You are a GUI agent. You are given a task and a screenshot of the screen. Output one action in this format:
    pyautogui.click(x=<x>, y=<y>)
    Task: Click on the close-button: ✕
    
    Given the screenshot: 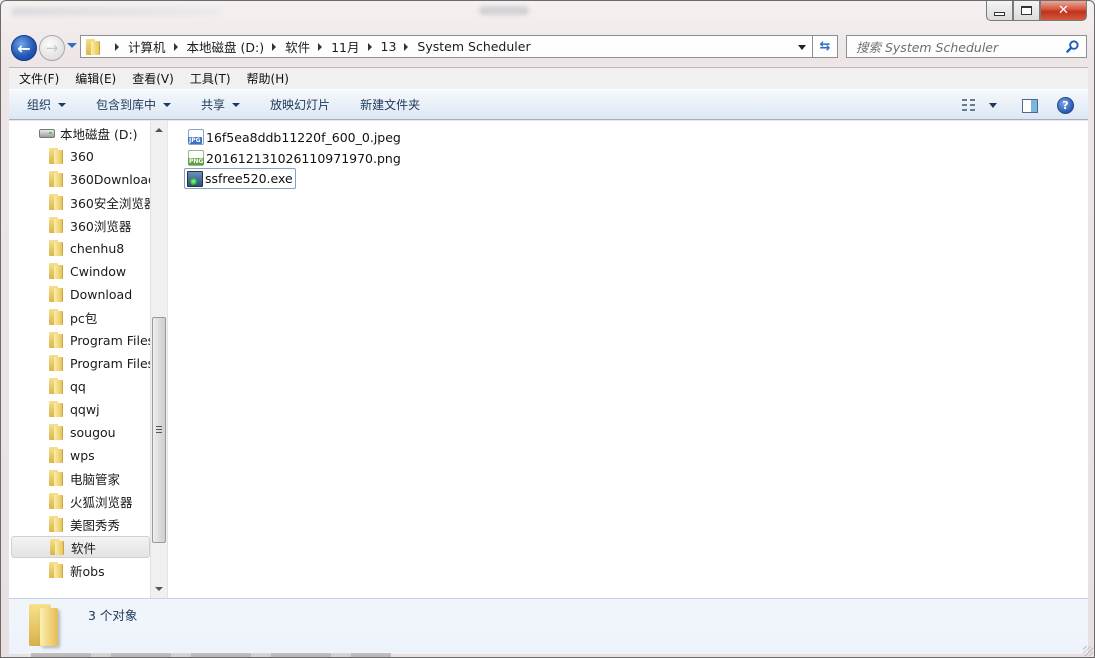 What is the action you would take?
    pyautogui.click(x=1063, y=11)
    